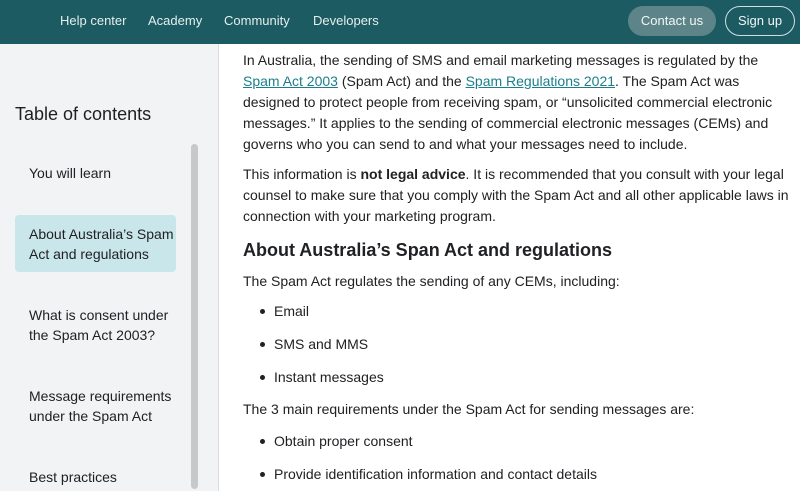 The width and height of the screenshot is (800, 491). What do you see at coordinates (104, 477) in the screenshot?
I see `toc-item-best-practices: Best practices` at bounding box center [104, 477].